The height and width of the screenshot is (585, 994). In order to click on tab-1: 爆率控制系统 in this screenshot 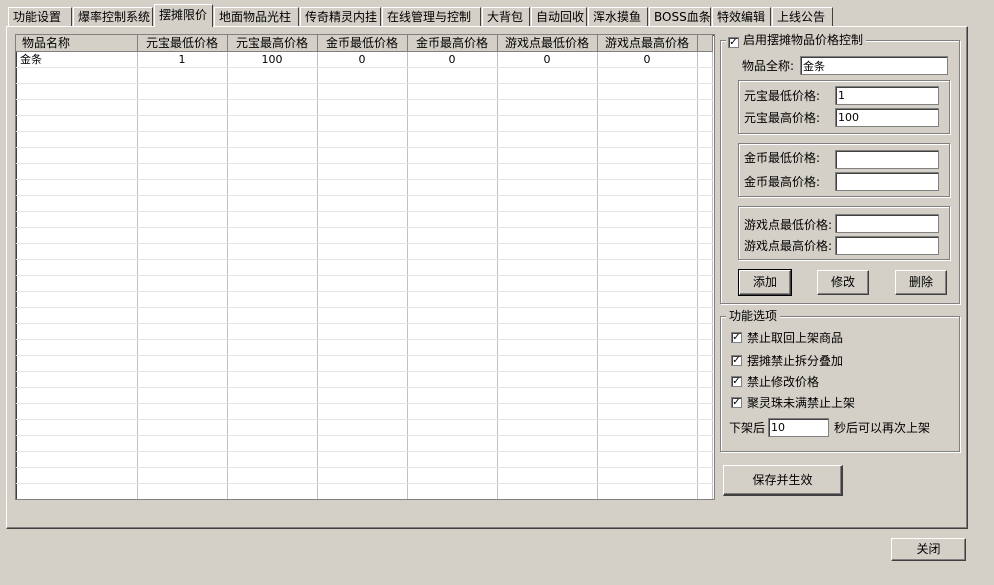, I will do `click(113, 16)`.